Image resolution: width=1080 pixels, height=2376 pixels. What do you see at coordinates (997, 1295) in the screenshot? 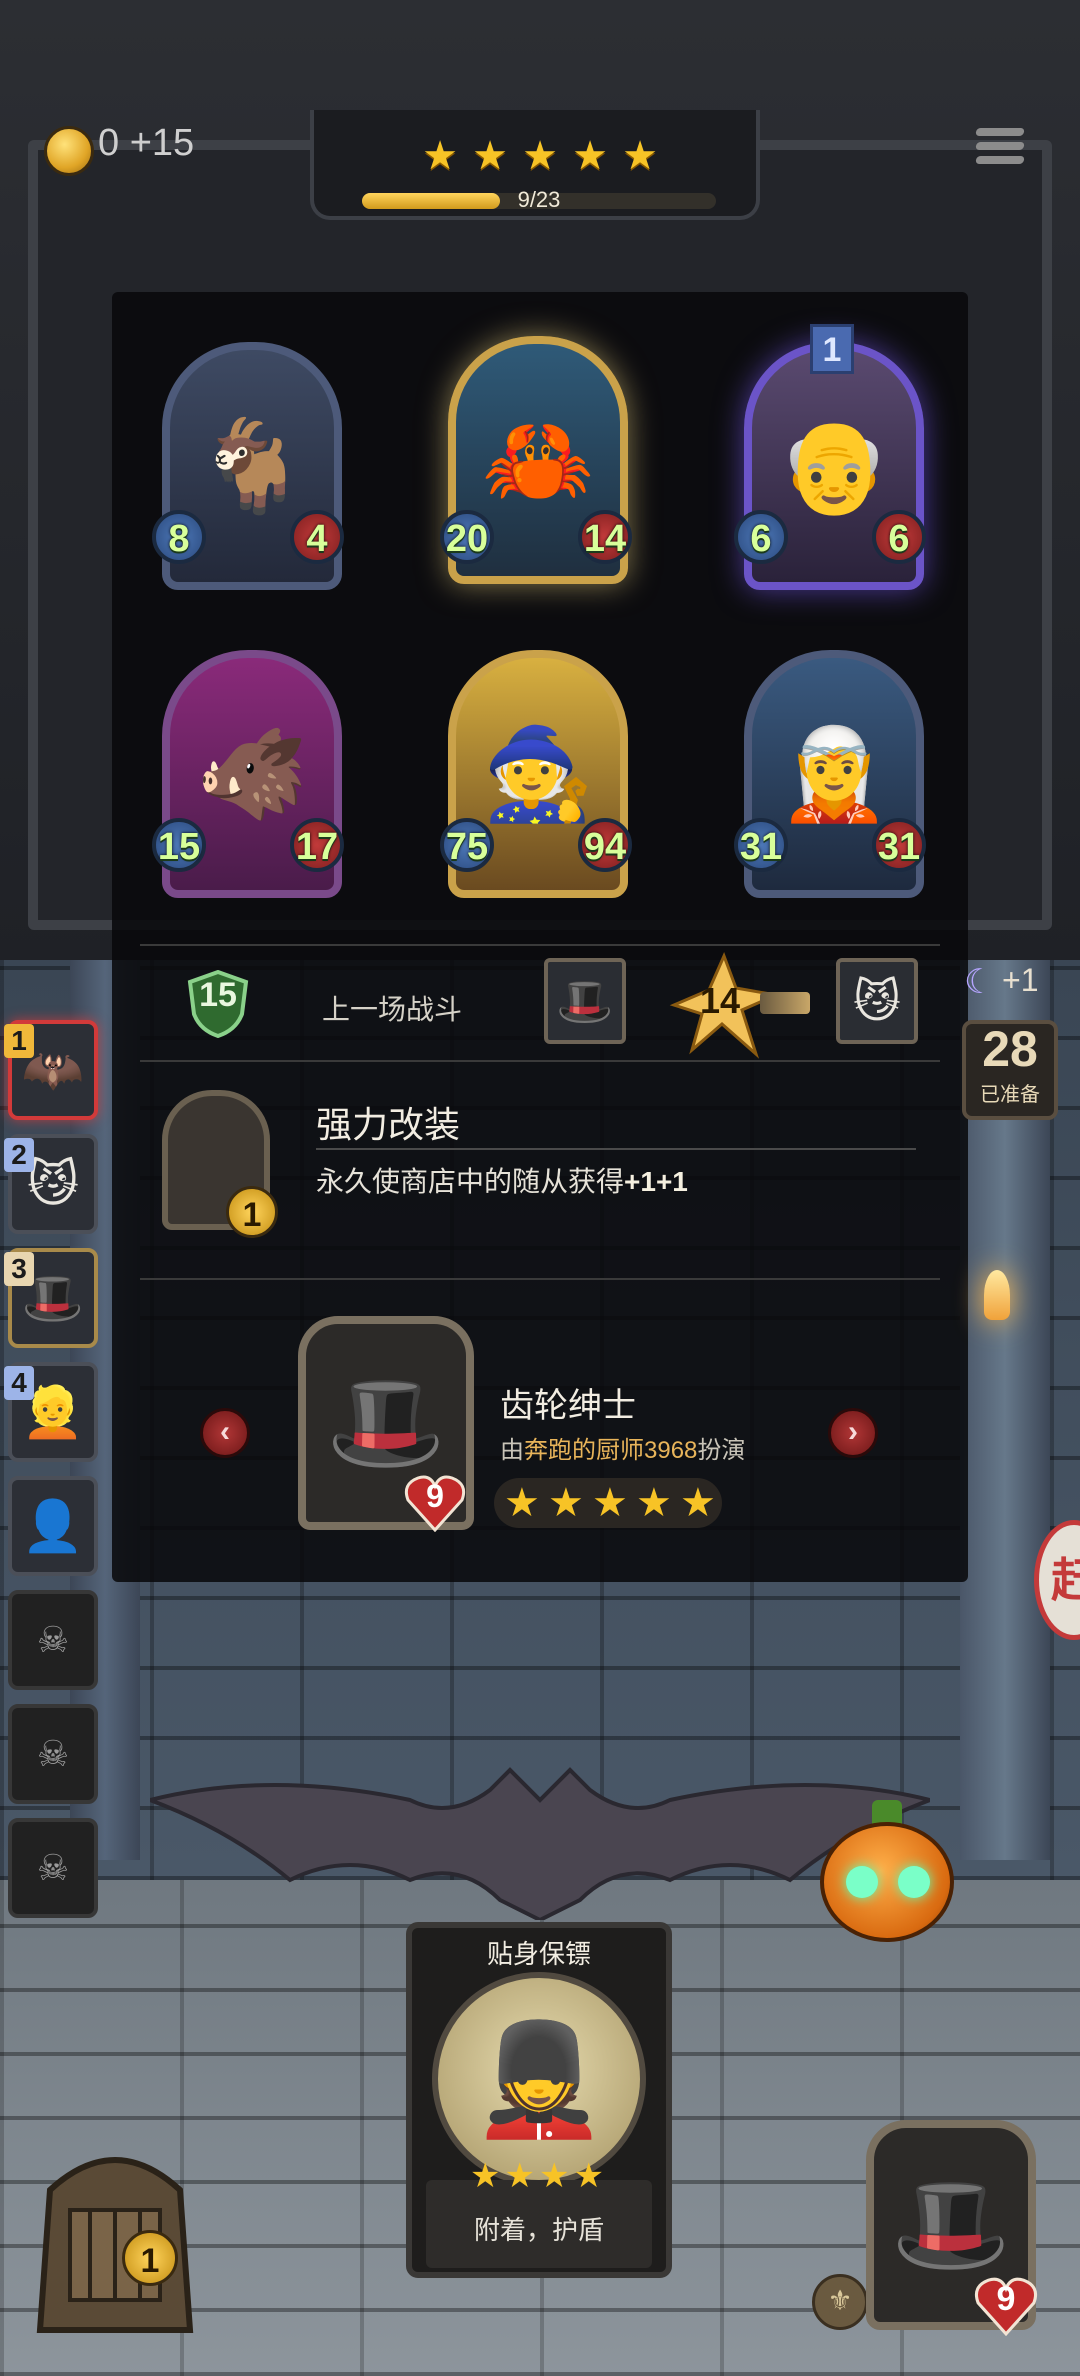
I see `candle-icon` at bounding box center [997, 1295].